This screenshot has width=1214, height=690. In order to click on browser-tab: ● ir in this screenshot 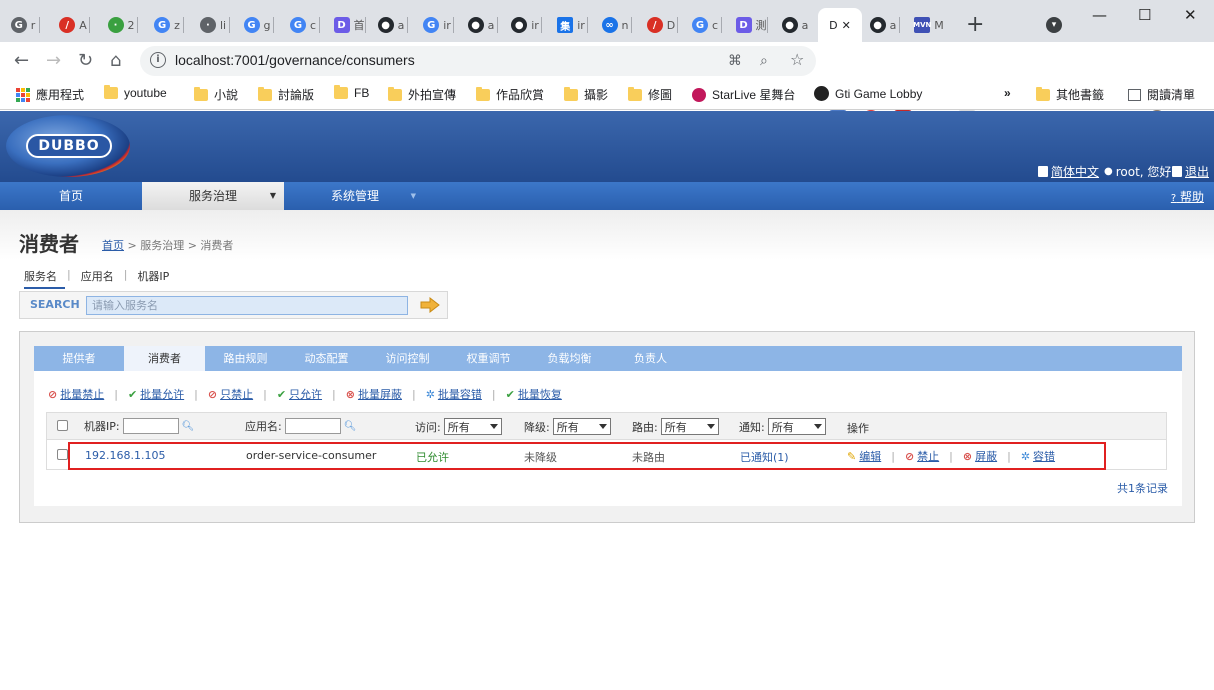, I will do `click(525, 25)`.